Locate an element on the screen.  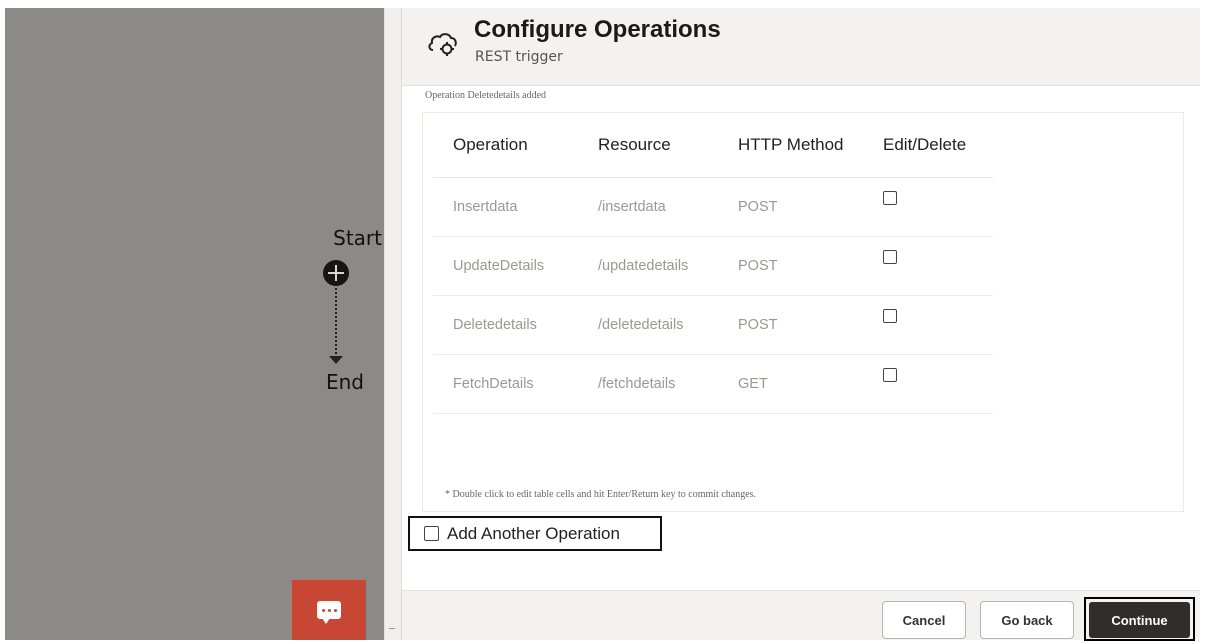
resource-cell: /updatedetails is located at coordinates (648, 266).